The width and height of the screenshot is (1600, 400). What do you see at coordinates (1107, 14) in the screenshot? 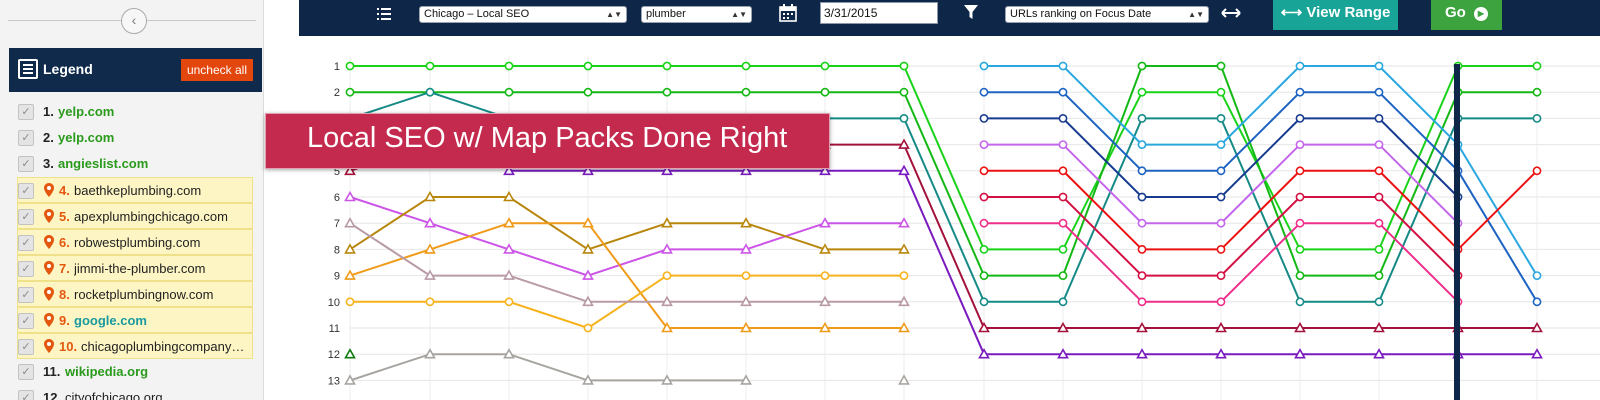
I see `ranking-select: URLs ranking on Focus Date ▲▼` at bounding box center [1107, 14].